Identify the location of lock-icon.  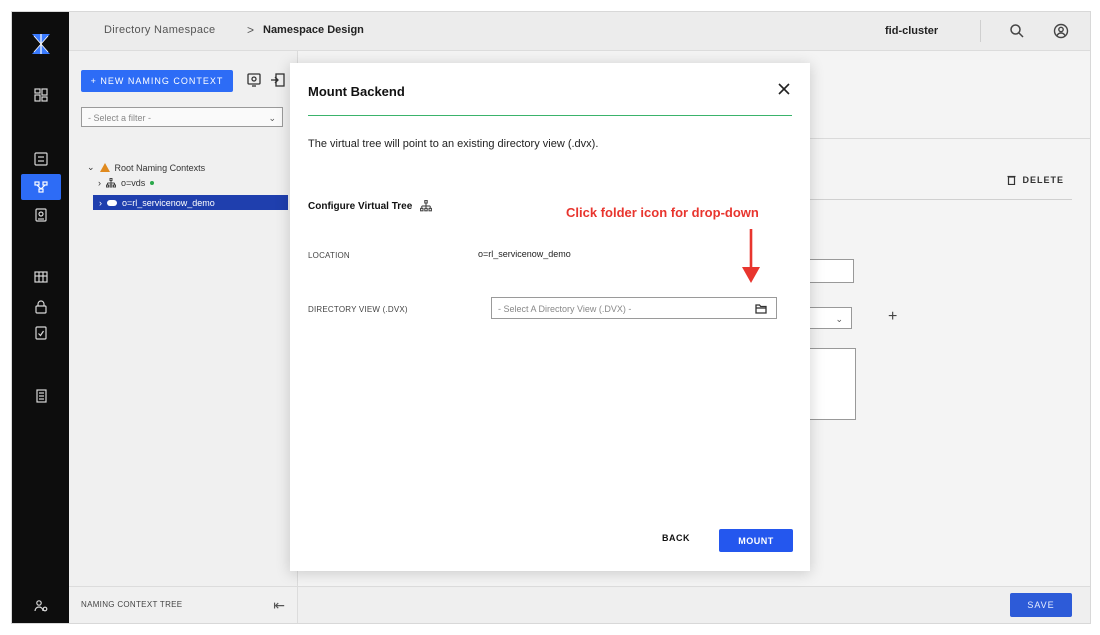
(41, 307).